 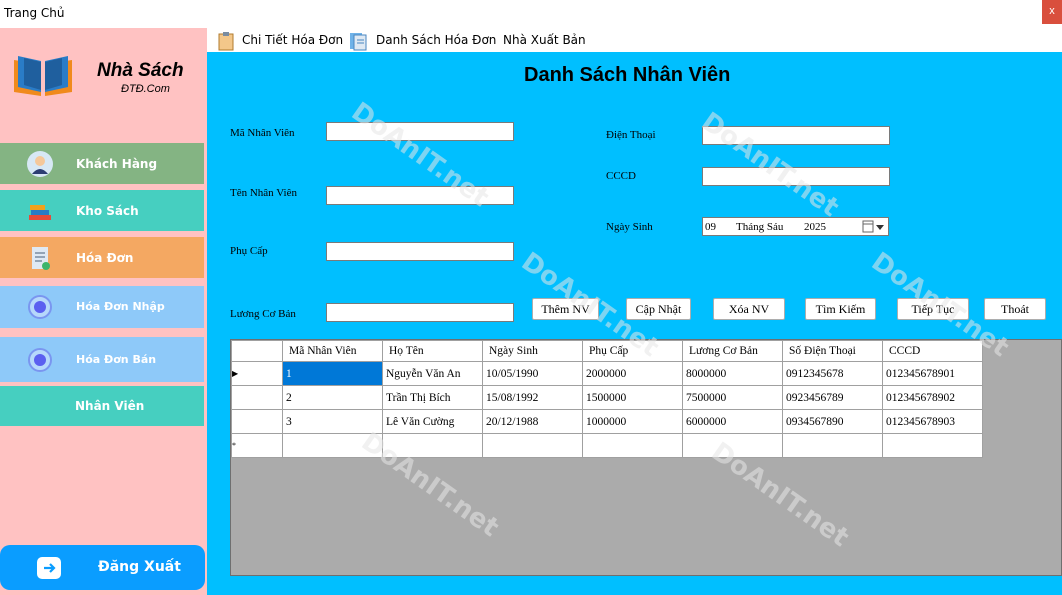 I want to click on column-header: CCCD, so click(x=932, y=351).